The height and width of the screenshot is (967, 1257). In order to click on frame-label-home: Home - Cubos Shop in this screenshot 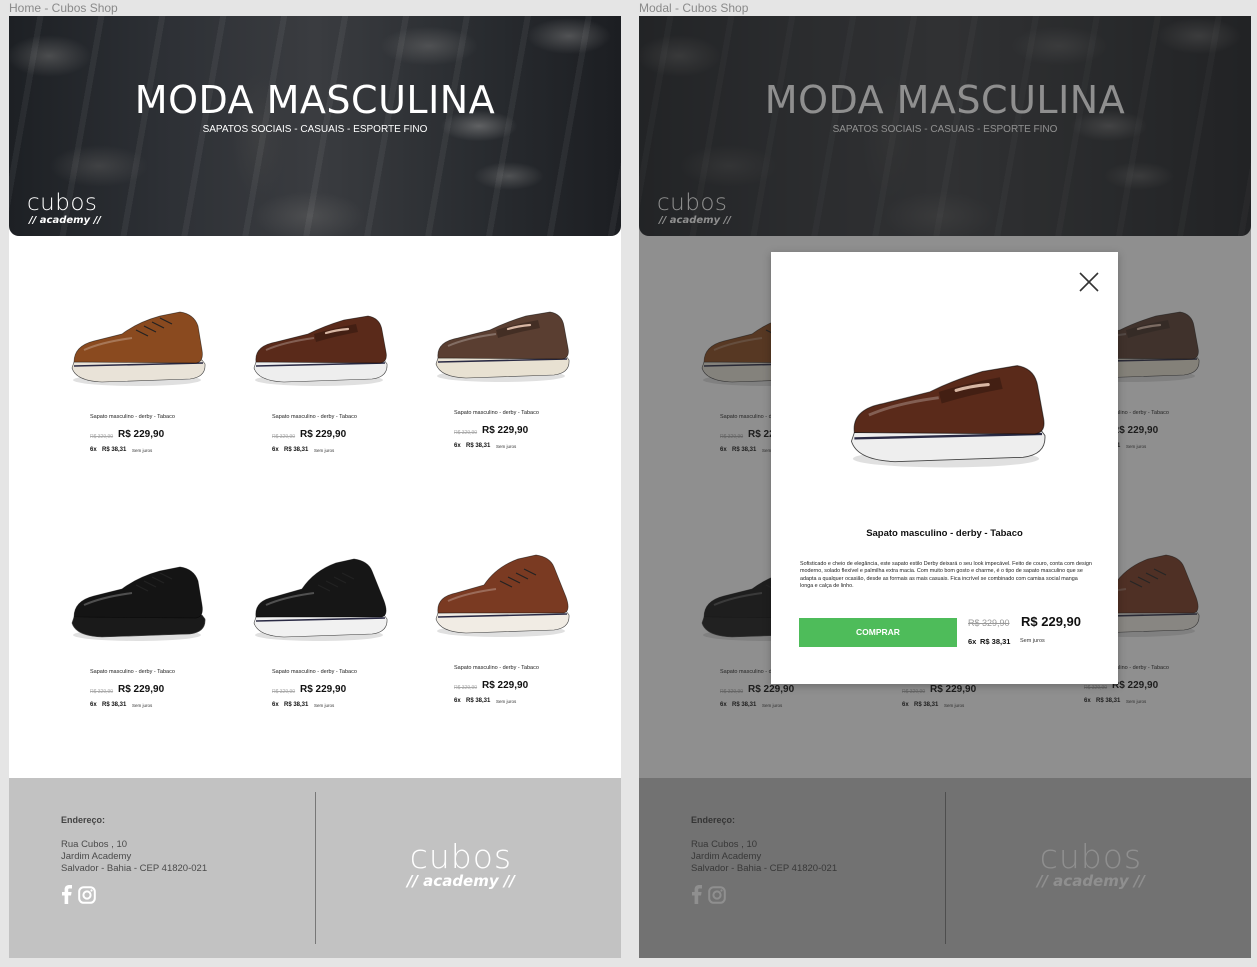, I will do `click(63, 8)`.